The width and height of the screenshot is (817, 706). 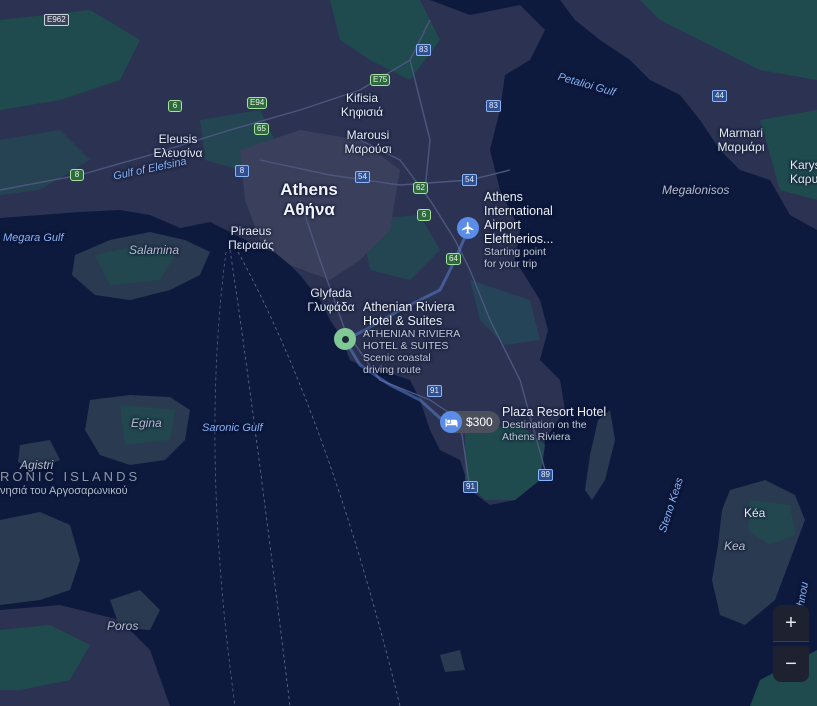 I want to click on road-shield-65: 65, so click(x=261, y=129).